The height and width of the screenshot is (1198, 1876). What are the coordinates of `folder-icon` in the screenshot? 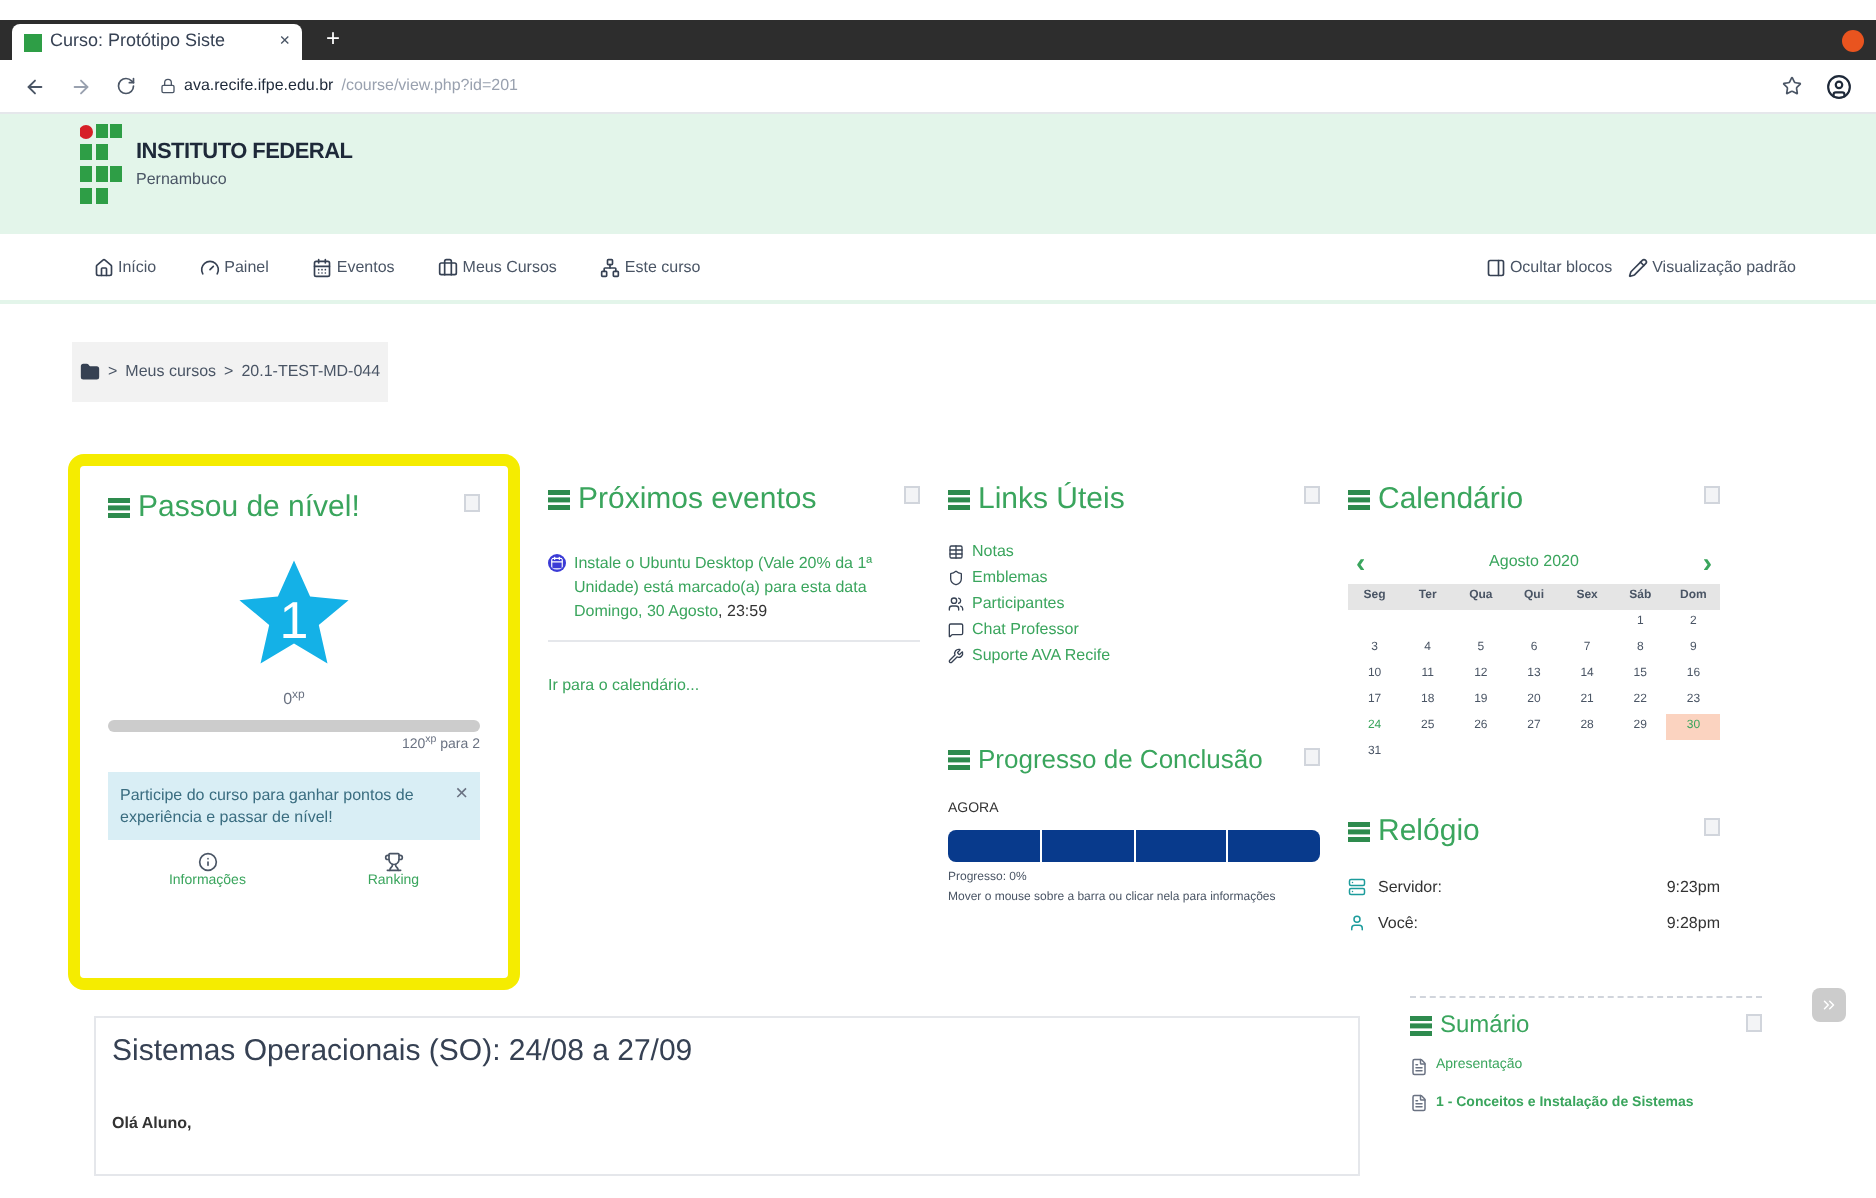 It's located at (90, 372).